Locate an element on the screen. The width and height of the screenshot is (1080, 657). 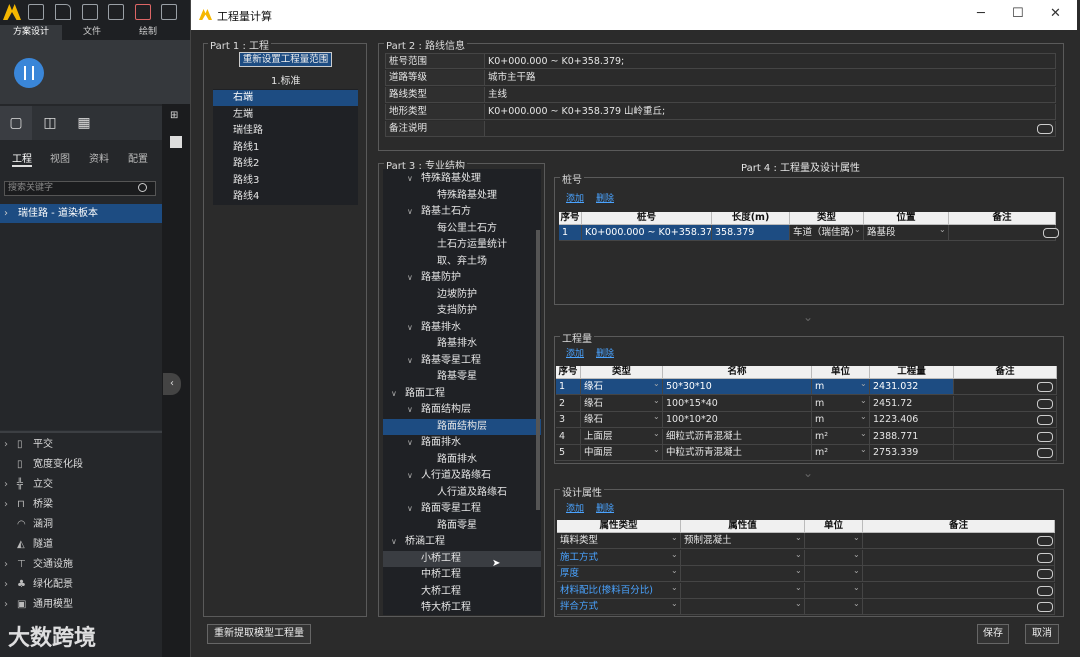
station-delete-link: 删除 is located at coordinates (605, 197).